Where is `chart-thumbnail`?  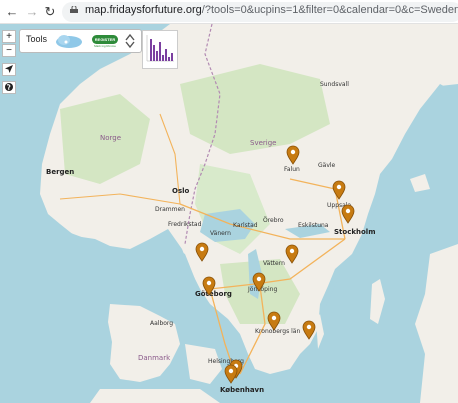 chart-thumbnail is located at coordinates (160, 49).